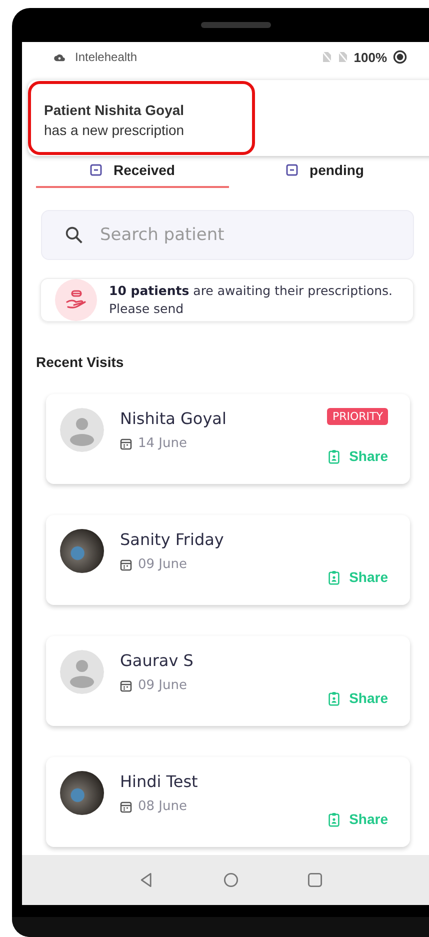 This screenshot has height=937, width=429. Describe the element at coordinates (324, 174) in the screenshot. I see `tab: pending` at that location.